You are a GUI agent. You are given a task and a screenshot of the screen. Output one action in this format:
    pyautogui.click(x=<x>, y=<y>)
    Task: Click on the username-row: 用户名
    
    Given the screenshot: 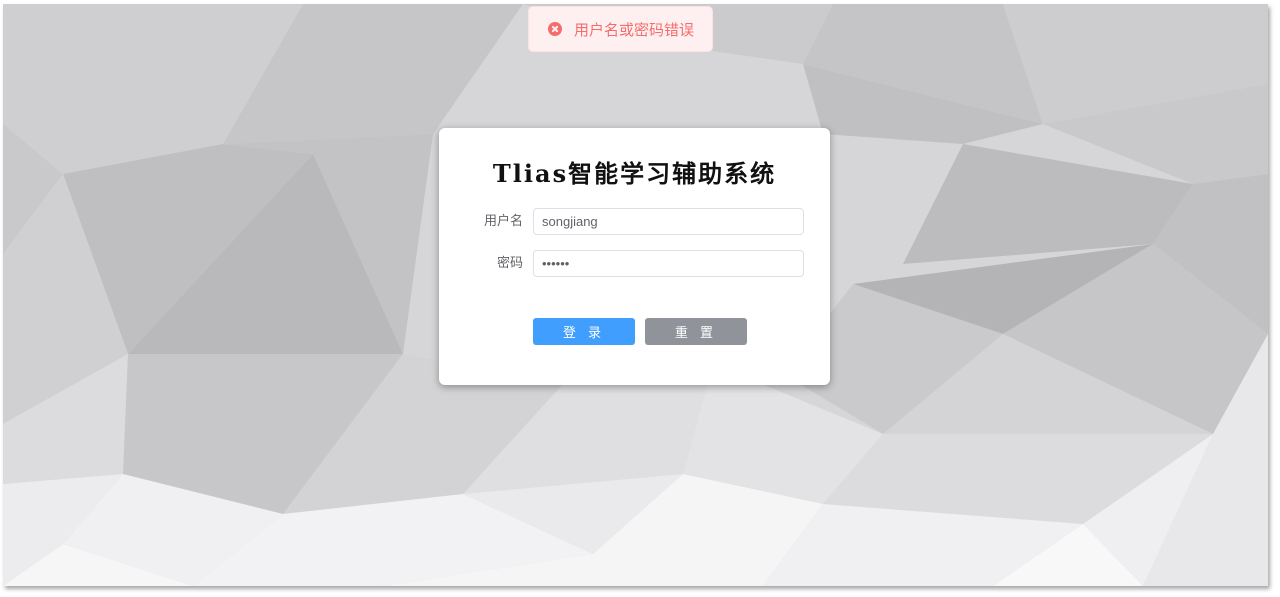 What is the action you would take?
    pyautogui.click(x=634, y=222)
    